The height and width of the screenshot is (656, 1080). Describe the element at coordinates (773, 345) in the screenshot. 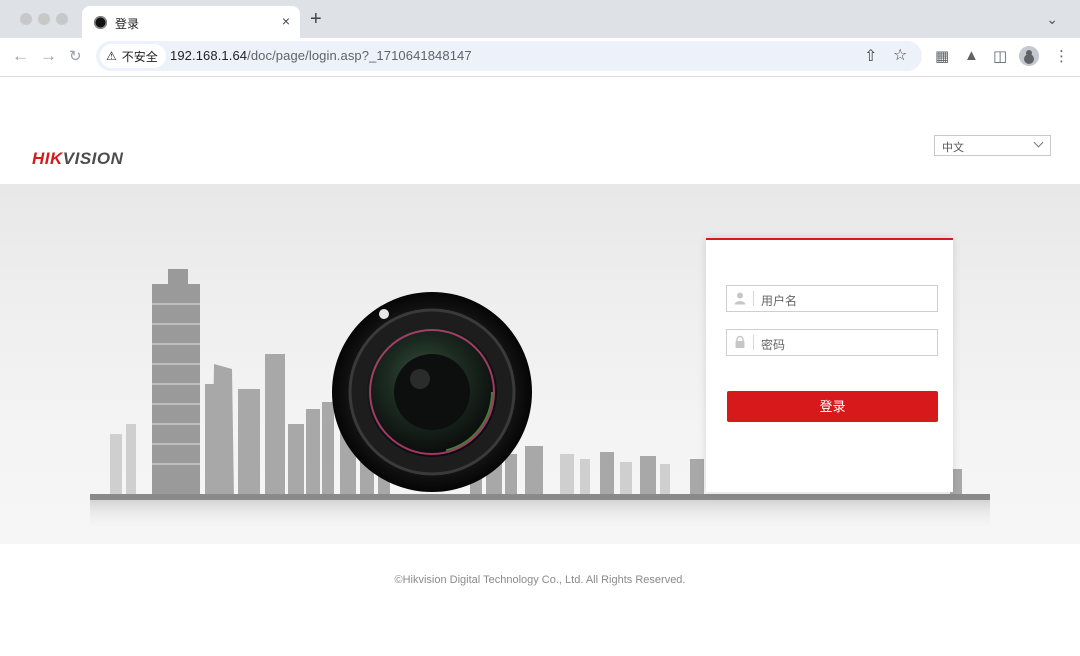

I see `password-placeholder: 密码` at that location.